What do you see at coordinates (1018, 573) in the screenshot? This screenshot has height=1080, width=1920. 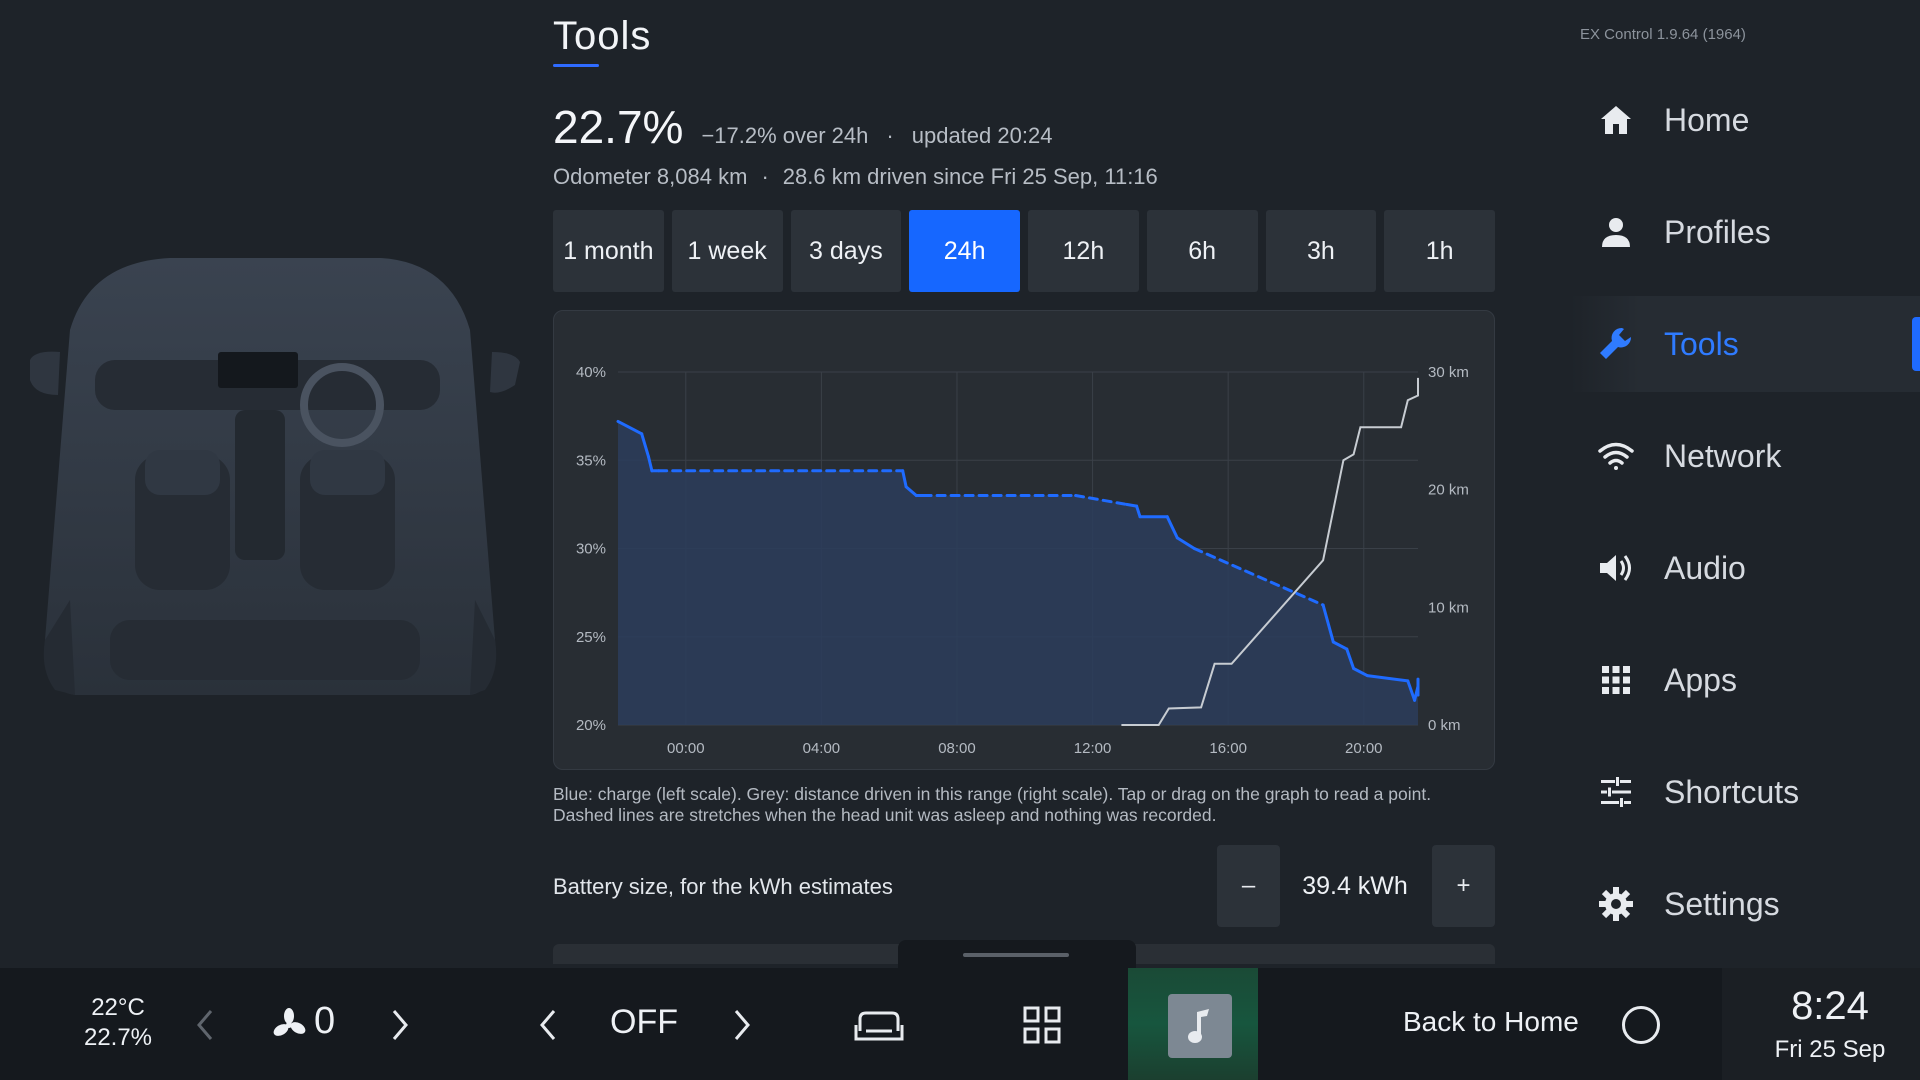 I see `charge-area` at bounding box center [1018, 573].